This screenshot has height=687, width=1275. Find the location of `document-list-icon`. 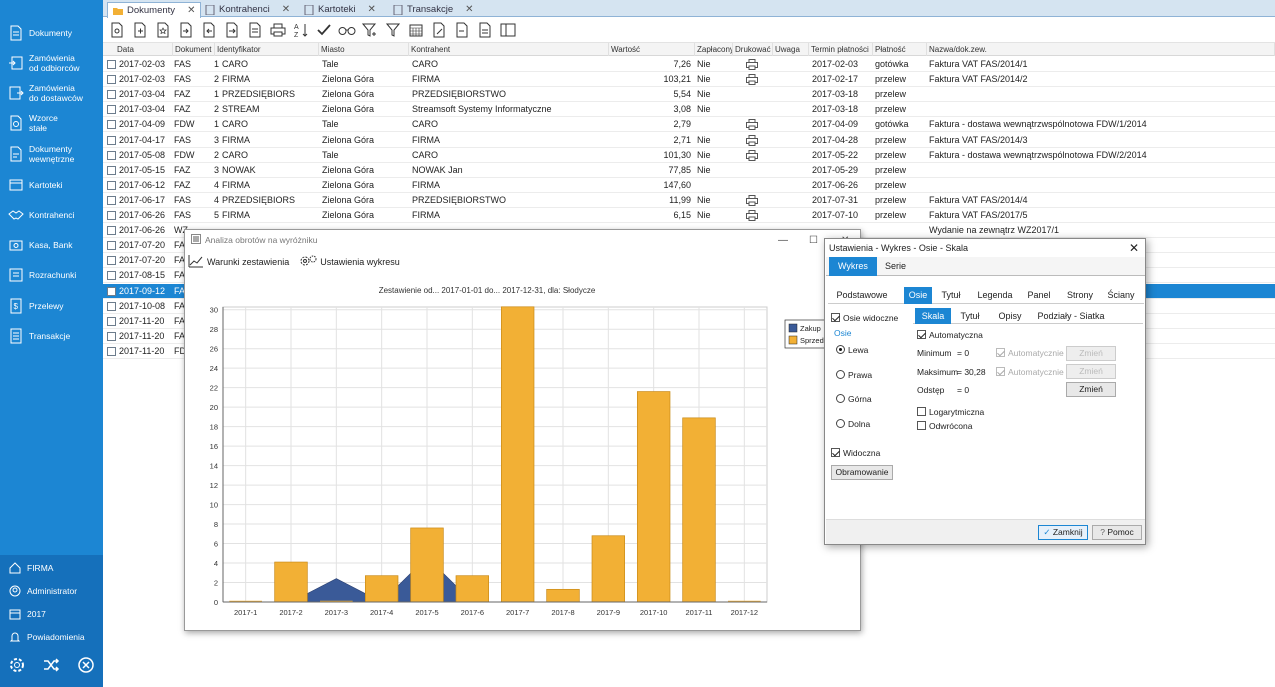

document-list-icon is located at coordinates (255, 30).